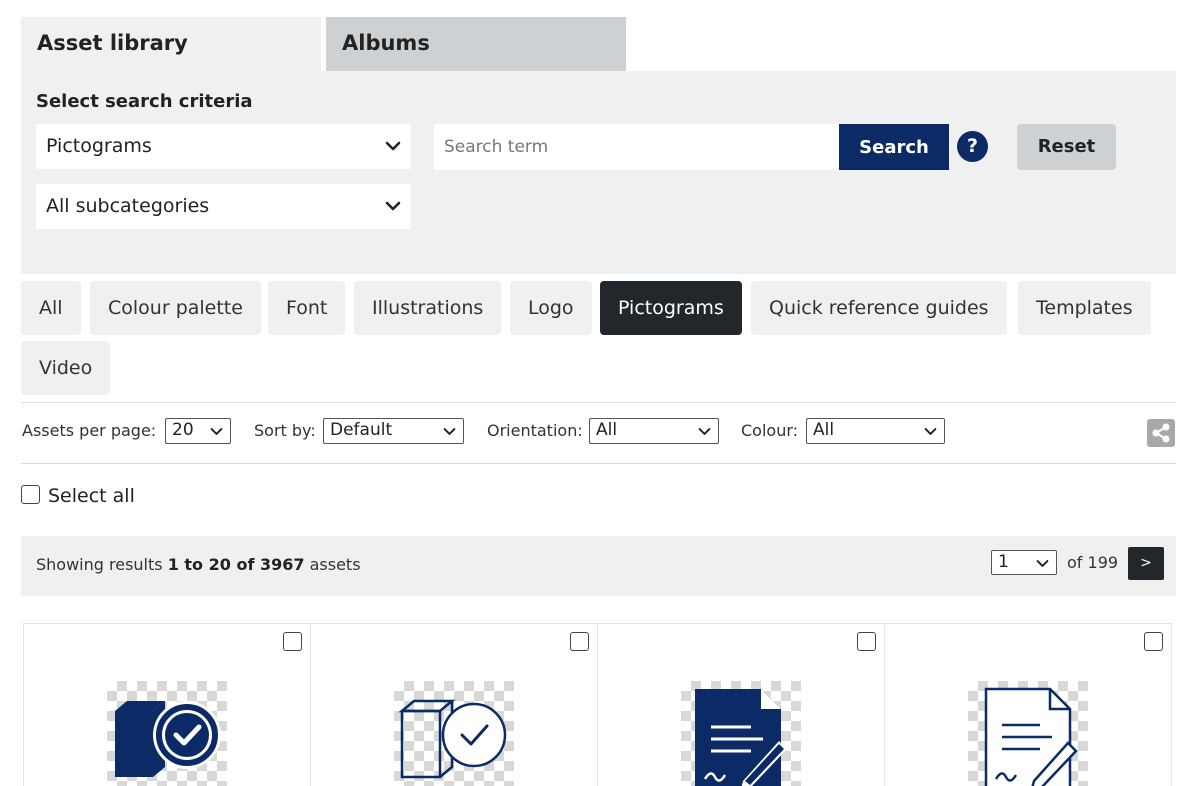  I want to click on category-illustrations: Illustrations, so click(428, 308).